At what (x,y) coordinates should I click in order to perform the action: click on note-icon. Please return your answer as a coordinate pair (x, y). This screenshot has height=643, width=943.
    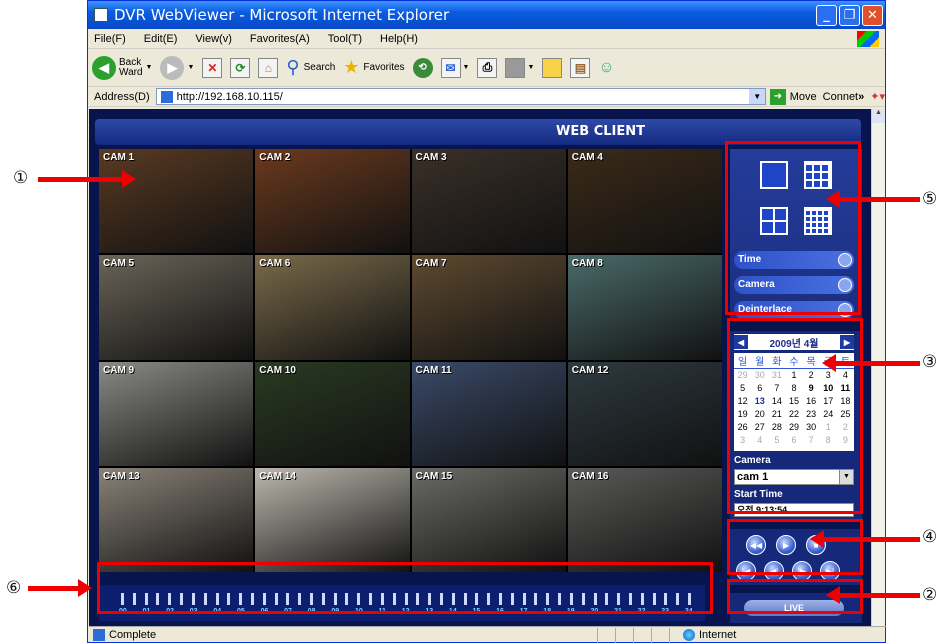
    Looking at the image, I should click on (552, 67).